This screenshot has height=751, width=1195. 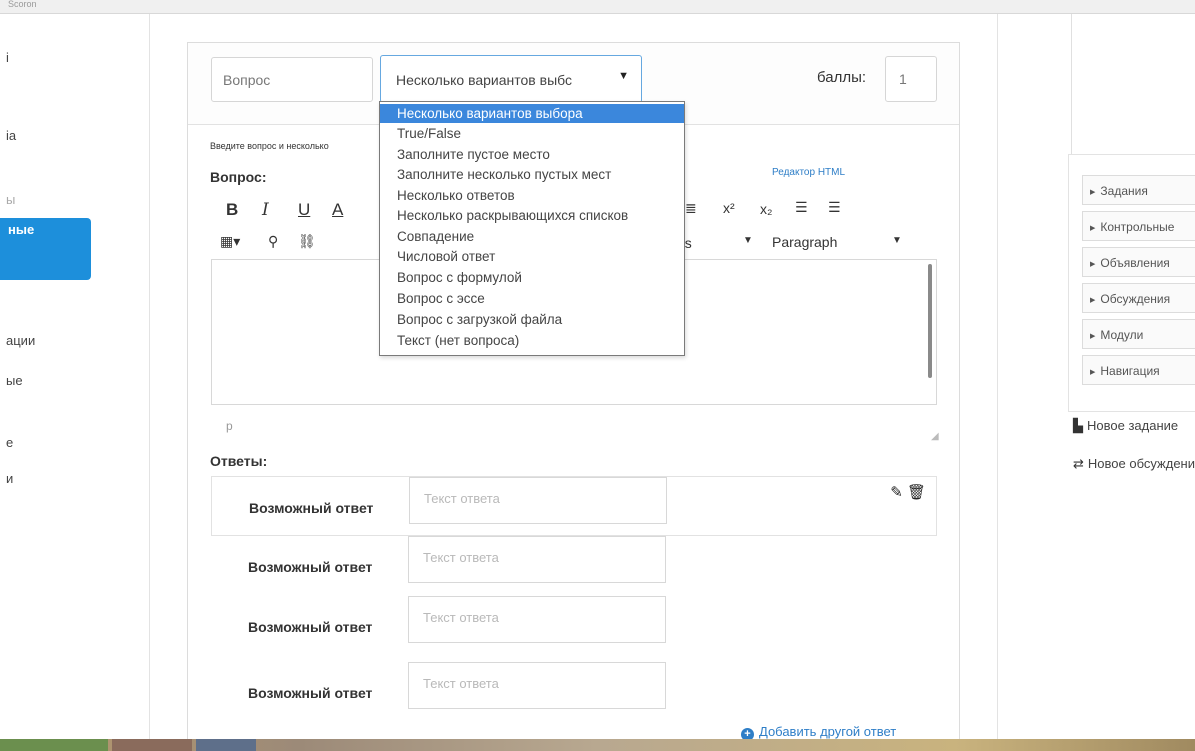 I want to click on editor-path-tag: p, so click(x=229, y=426).